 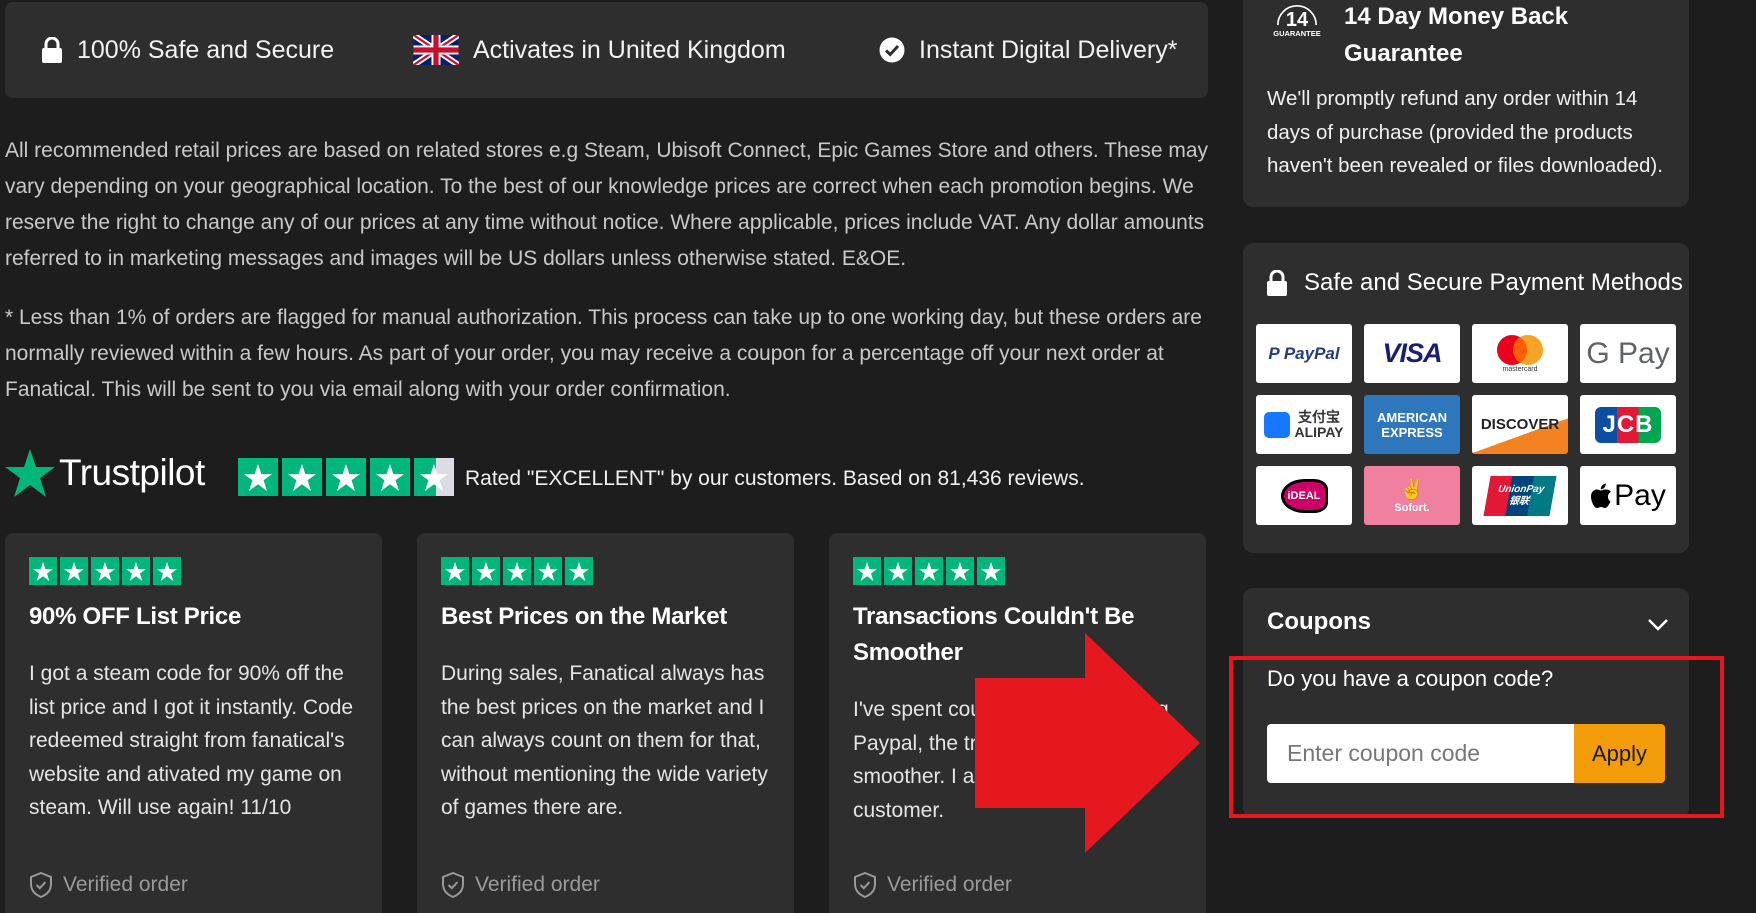 What do you see at coordinates (1087, 743) in the screenshot?
I see `red-arrow-icon` at bounding box center [1087, 743].